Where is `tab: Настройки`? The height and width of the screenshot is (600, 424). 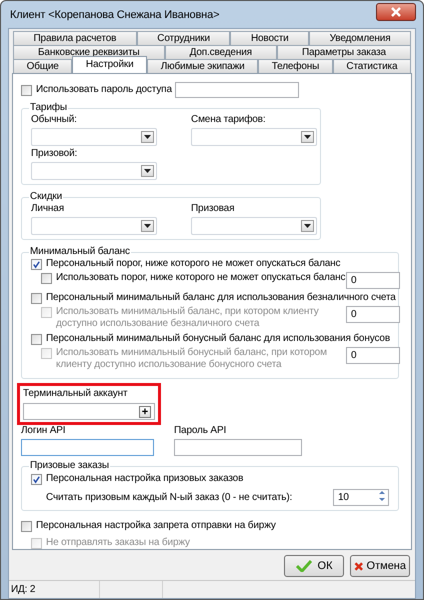
tab: Настройки is located at coordinates (110, 64).